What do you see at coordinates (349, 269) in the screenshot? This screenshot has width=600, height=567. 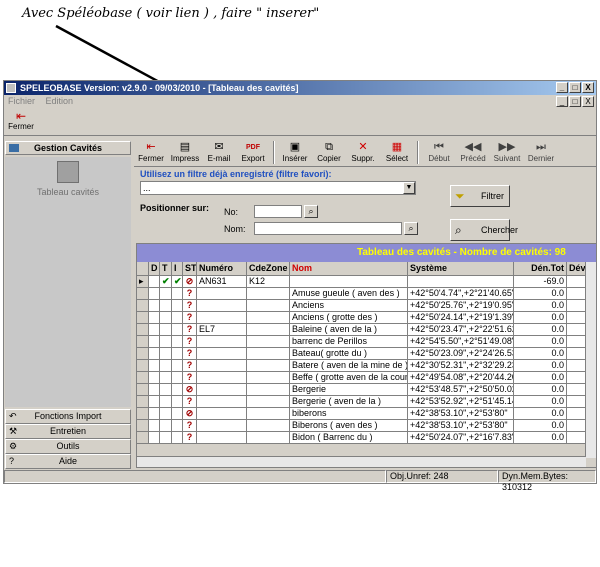 I see `column-header: Nom` at bounding box center [349, 269].